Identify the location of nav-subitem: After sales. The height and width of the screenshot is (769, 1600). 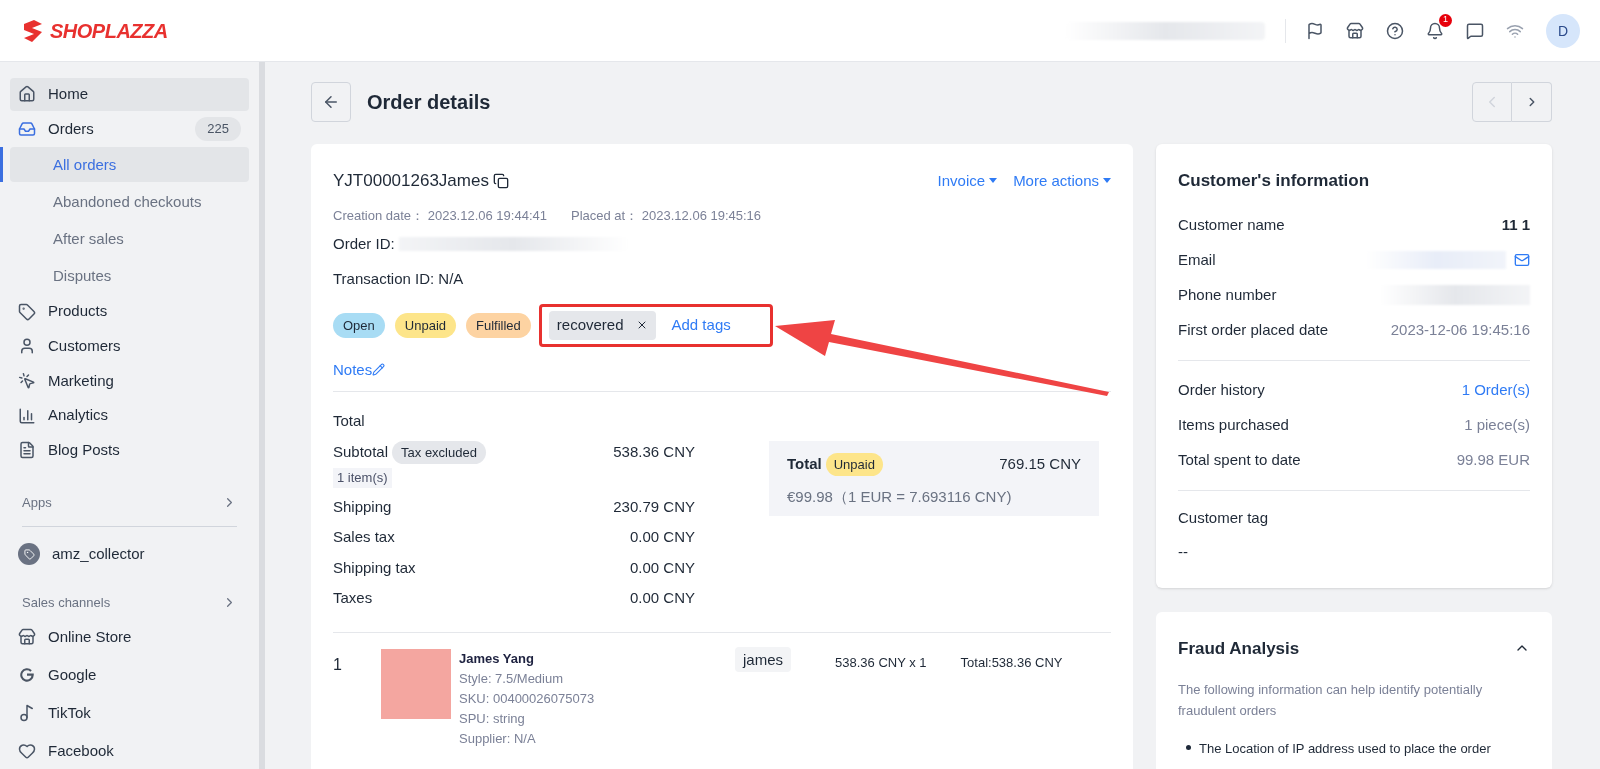
(129, 239).